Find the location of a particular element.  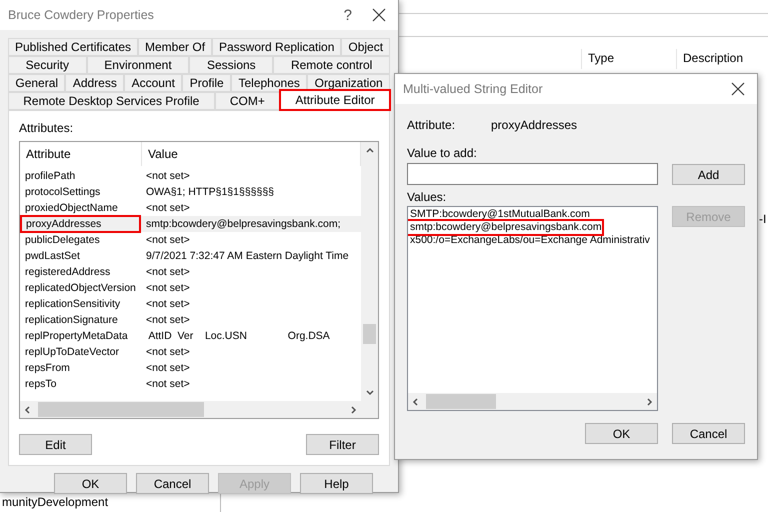

tab: Attribute Editor is located at coordinates (335, 100).